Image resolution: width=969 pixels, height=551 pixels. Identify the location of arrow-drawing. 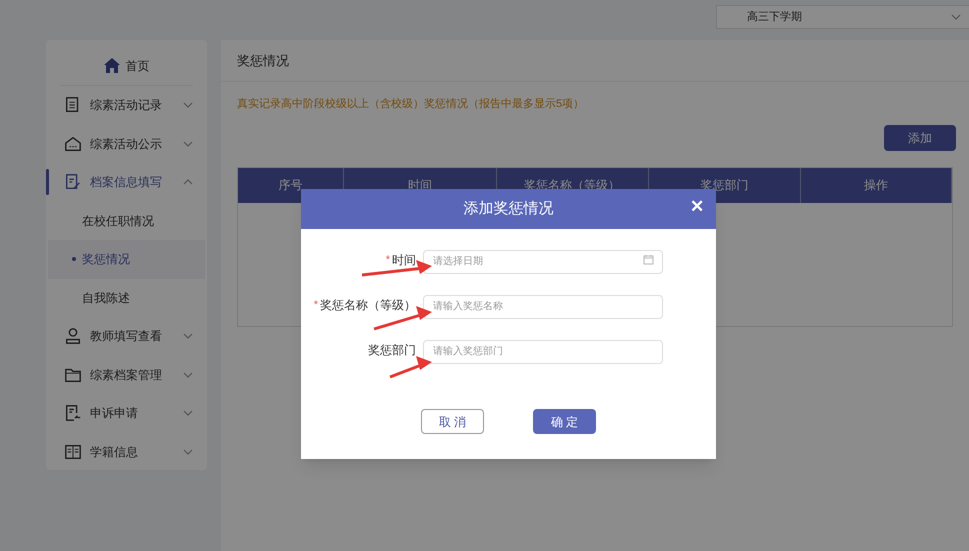
(410, 367).